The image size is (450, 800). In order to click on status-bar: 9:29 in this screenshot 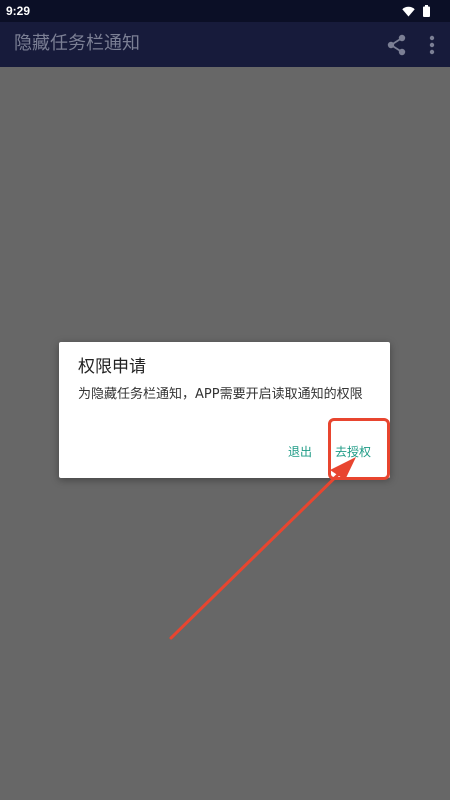, I will do `click(225, 11)`.